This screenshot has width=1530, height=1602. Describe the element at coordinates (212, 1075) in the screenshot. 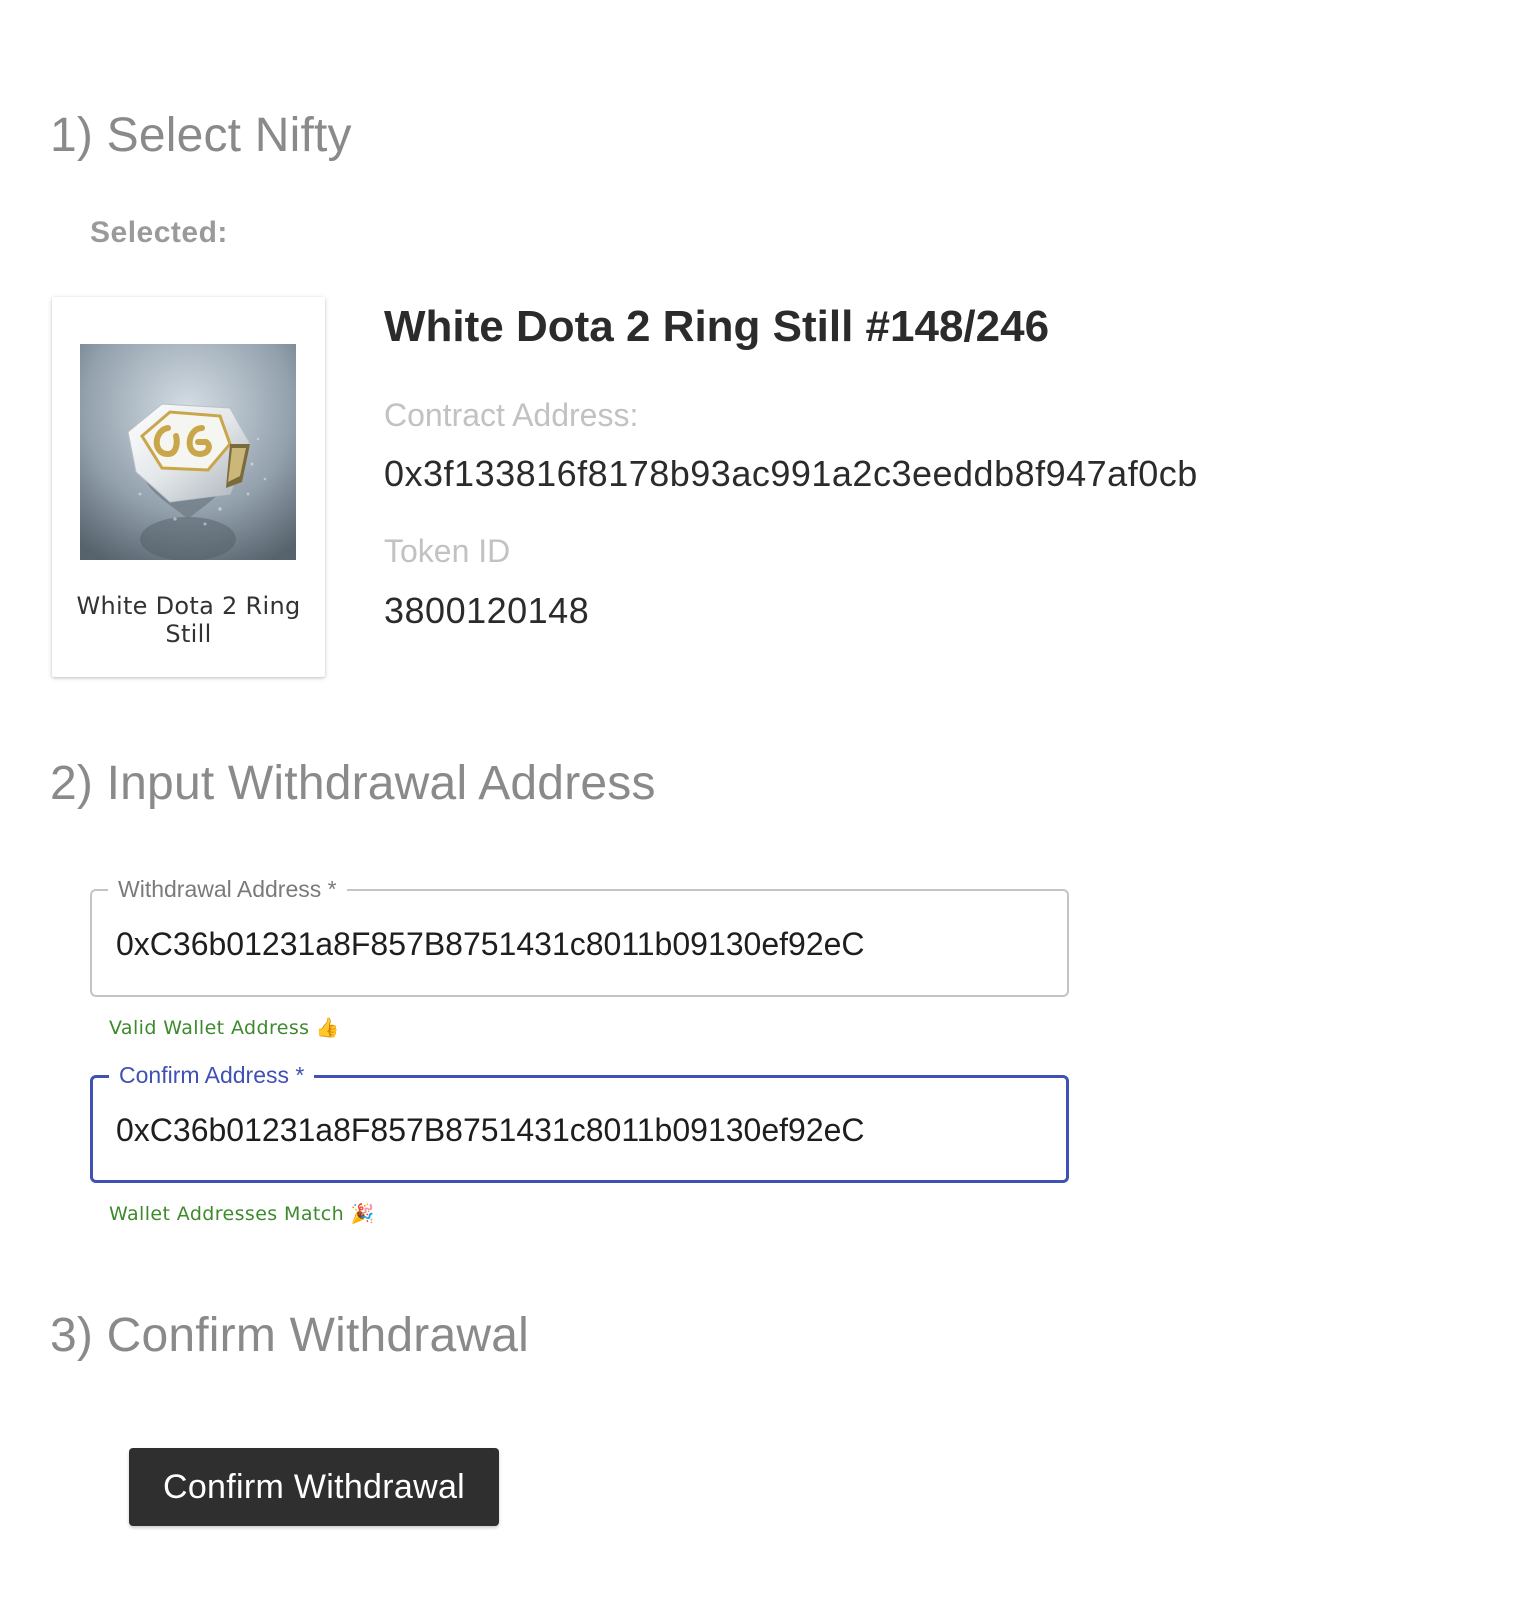

I see `confirm-address-label: Confirm Address *` at that location.